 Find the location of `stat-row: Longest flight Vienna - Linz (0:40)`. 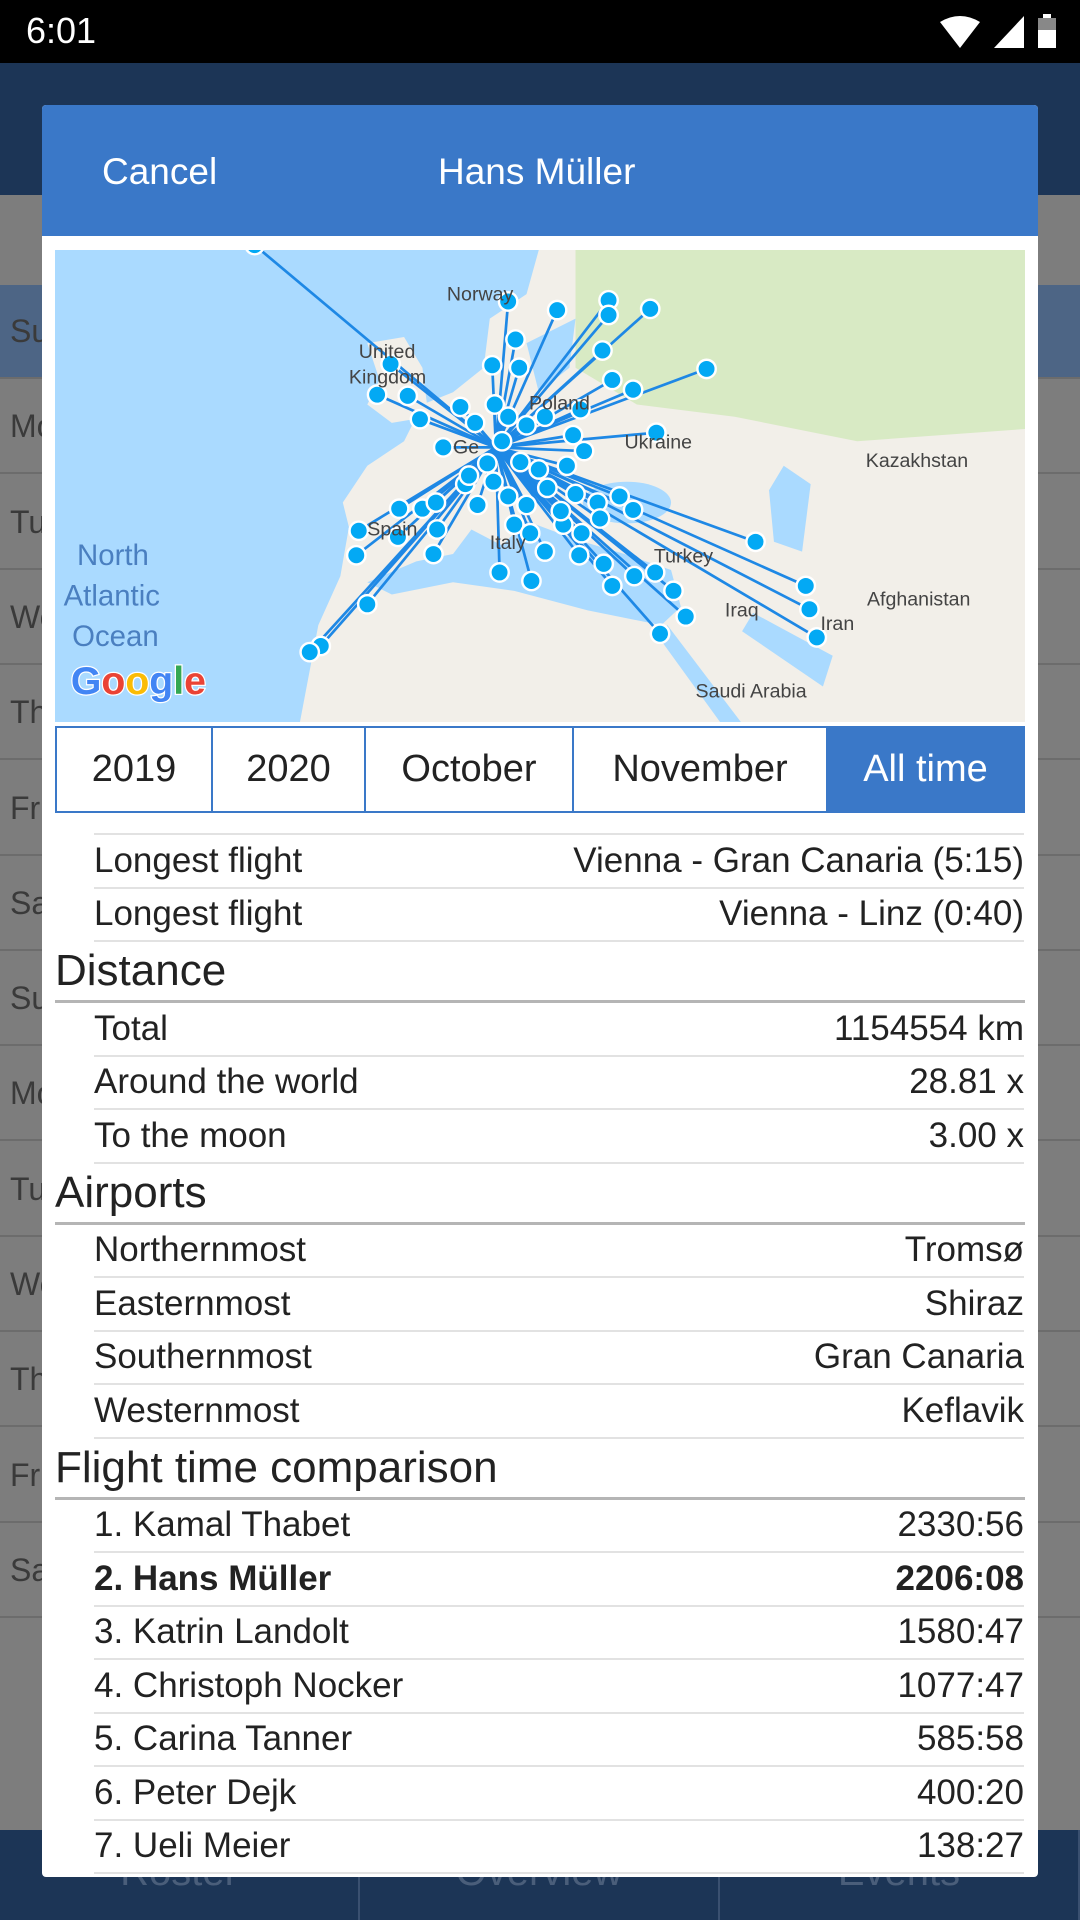

stat-row: Longest flight Vienna - Linz (0:40) is located at coordinates (559, 915).